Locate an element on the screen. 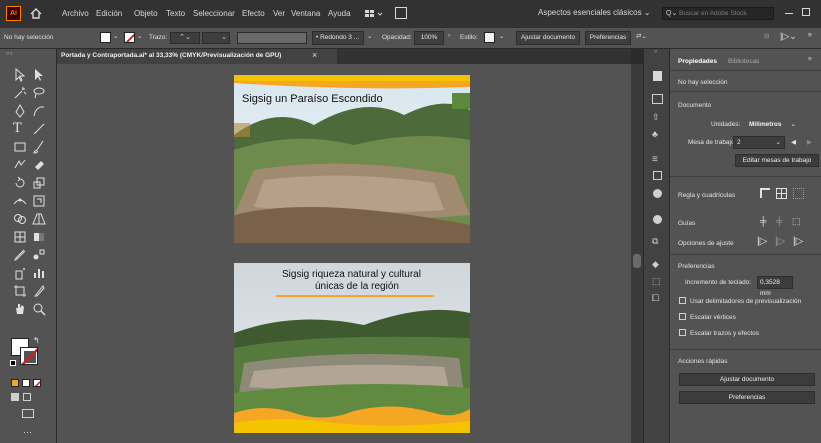 The image size is (821, 443). artboard-2-title-line2: únicas de la región is located at coordinates (357, 286).